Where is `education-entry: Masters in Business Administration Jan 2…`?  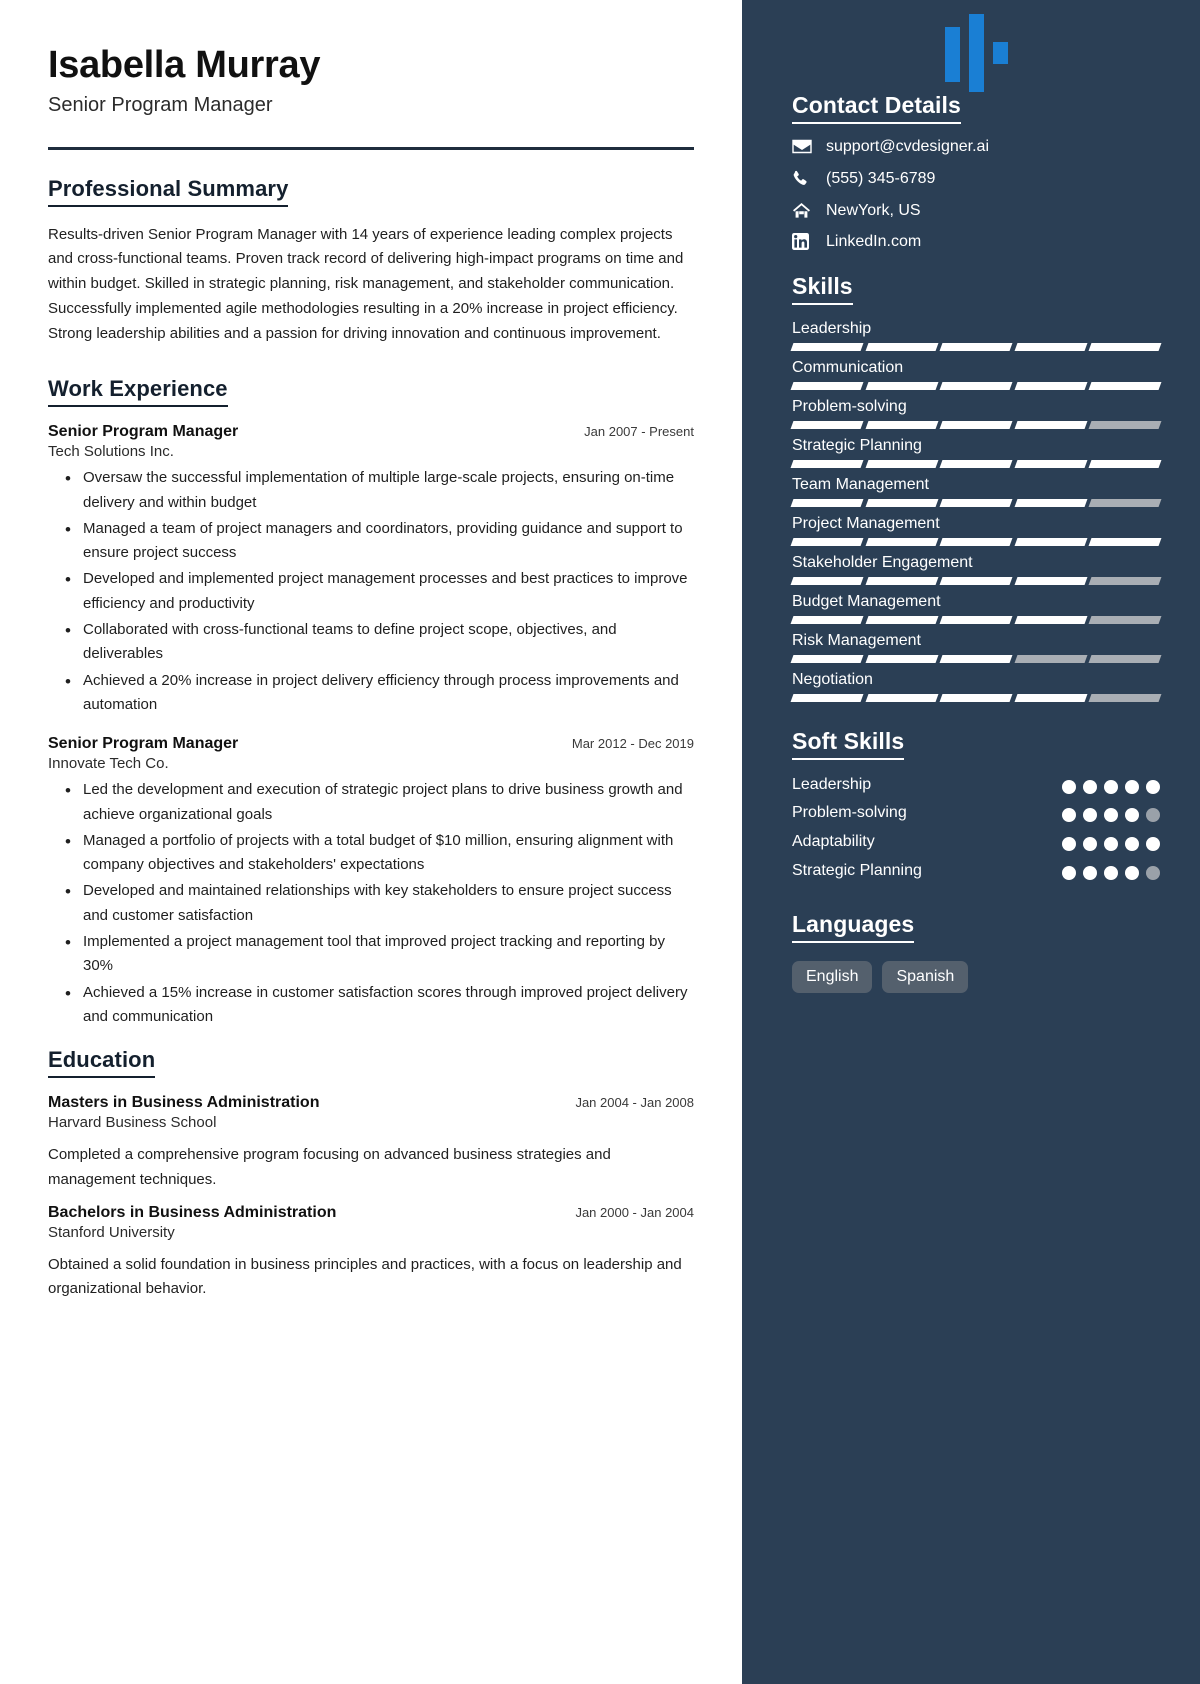 education-entry: Masters in Business Administration Jan 2… is located at coordinates (371, 1143).